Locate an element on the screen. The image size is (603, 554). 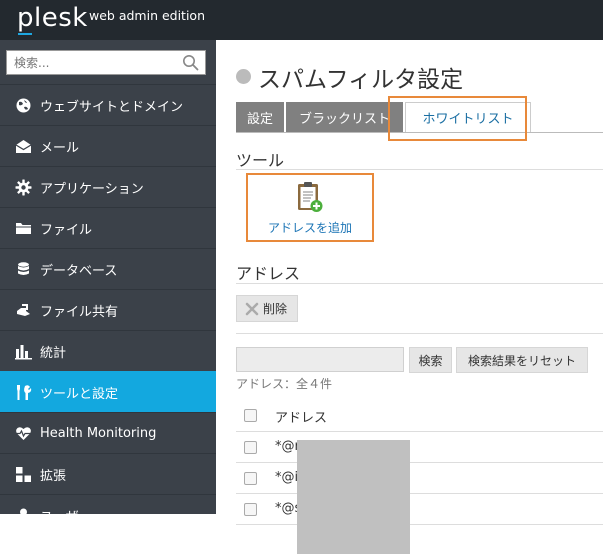
sidebar-item-applications: アプリケーション is located at coordinates (108, 186).